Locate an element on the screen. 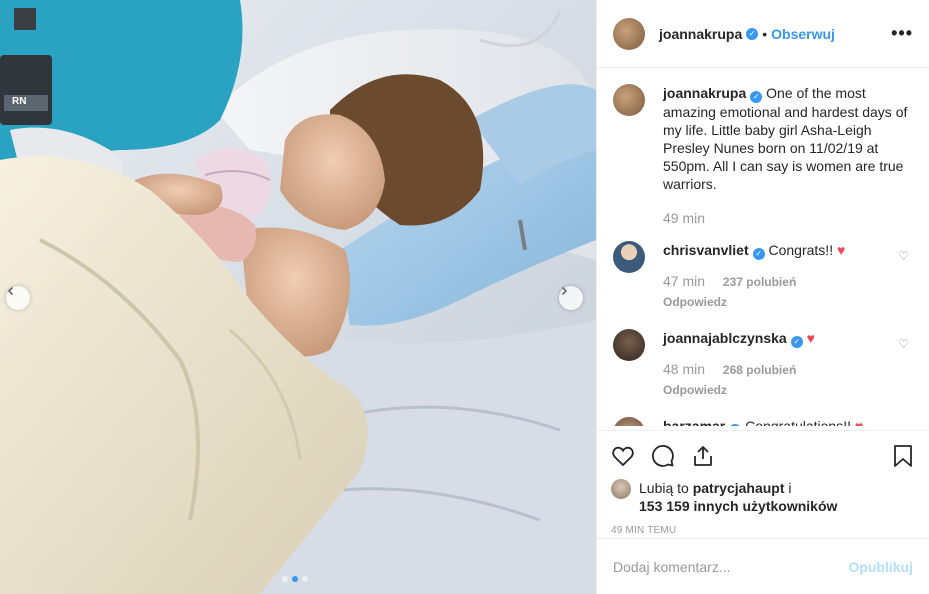 The image size is (929, 594). comment-text: Congratulations!! is located at coordinates (798, 422).